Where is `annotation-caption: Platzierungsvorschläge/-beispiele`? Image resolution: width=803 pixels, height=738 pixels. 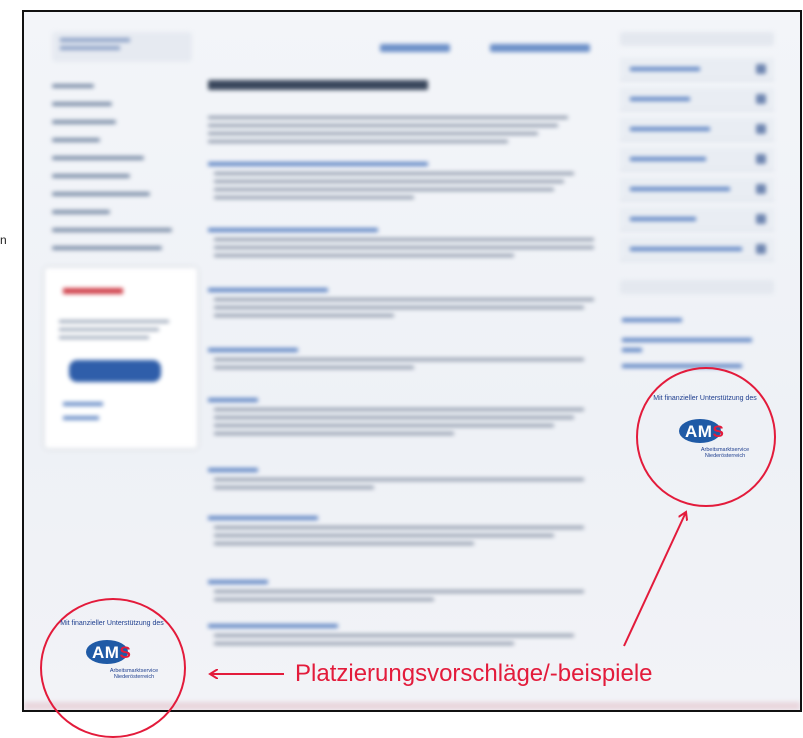
annotation-caption: Platzierungsvorschläge/-beispiele is located at coordinates (474, 673).